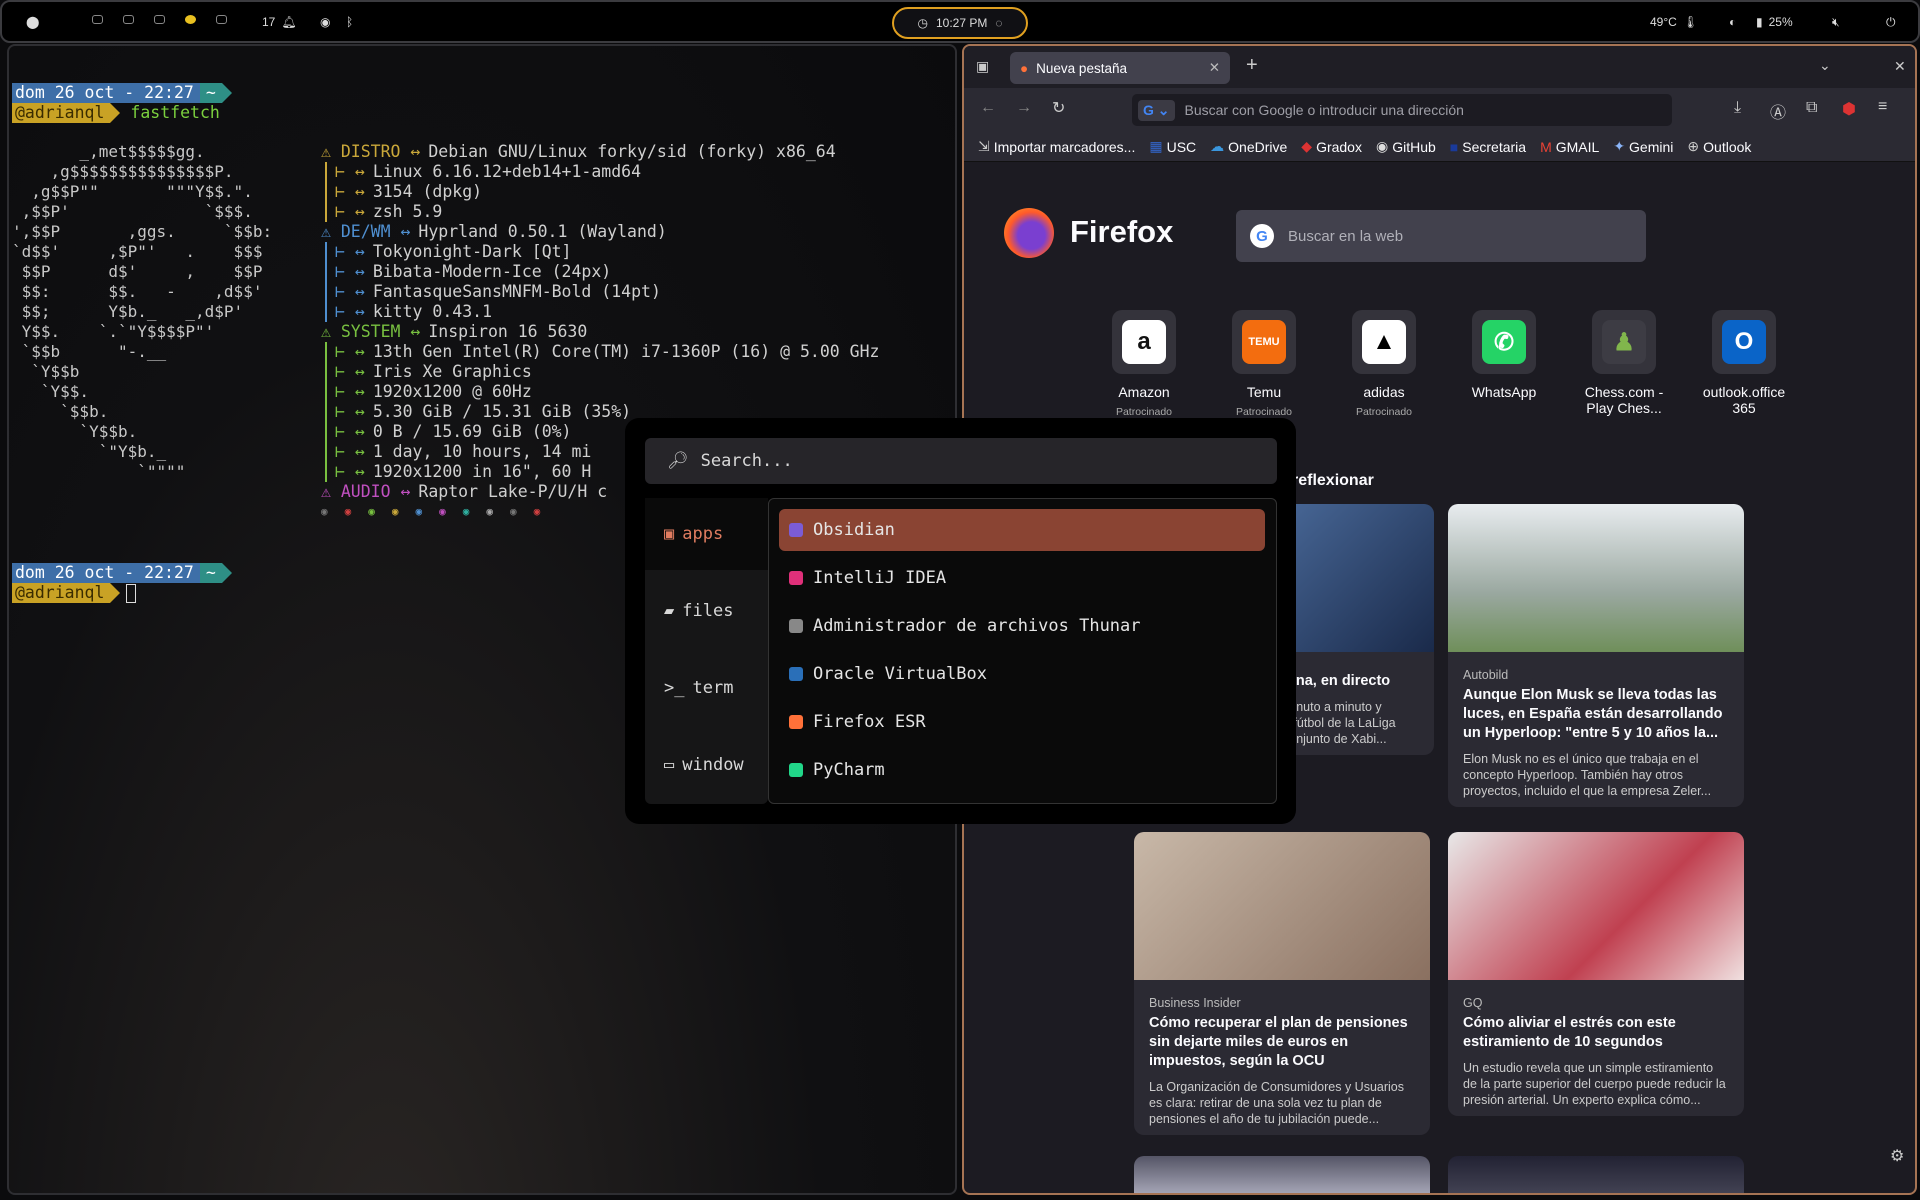 Image resolution: width=1920 pixels, height=1200 pixels. I want to click on gear-icon: ⚙, so click(1897, 1156).